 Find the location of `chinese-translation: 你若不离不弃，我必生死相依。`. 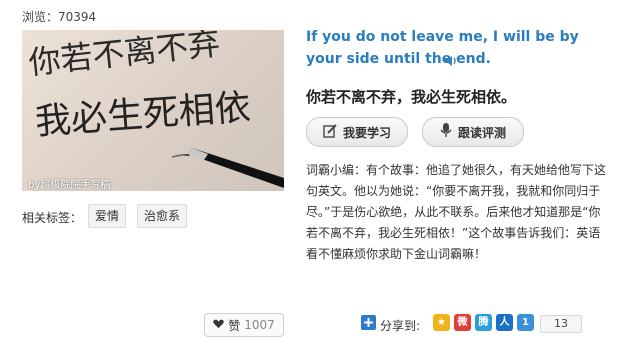

chinese-translation: 你若不离不弃，我必生死相依。 is located at coordinates (411, 97).